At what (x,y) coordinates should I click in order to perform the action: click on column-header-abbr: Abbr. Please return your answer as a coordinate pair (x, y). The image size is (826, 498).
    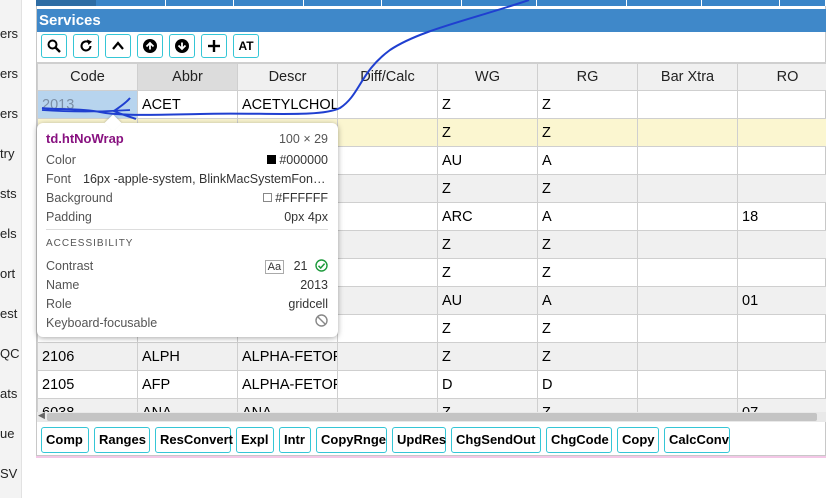
    Looking at the image, I should click on (187, 77).